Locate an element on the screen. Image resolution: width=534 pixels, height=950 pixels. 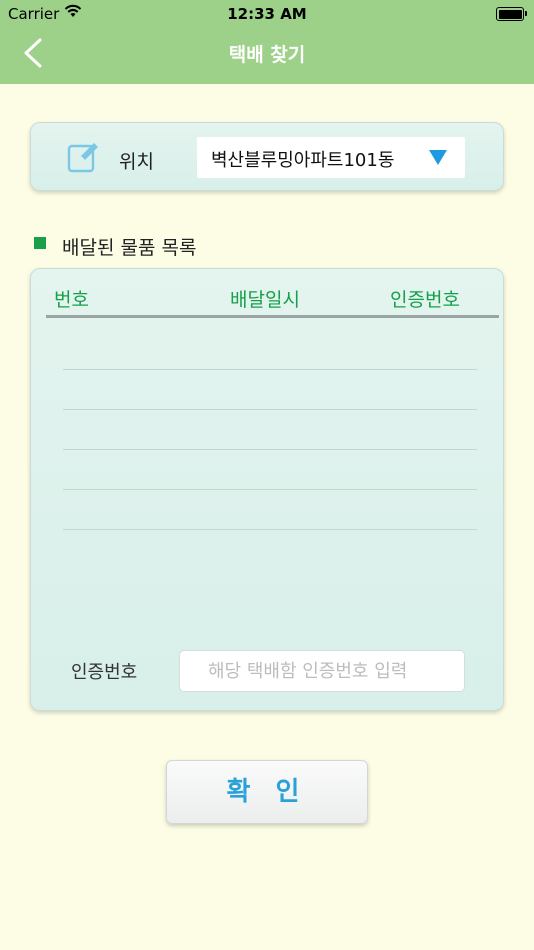
clock: 12:33 AM is located at coordinates (267, 14).